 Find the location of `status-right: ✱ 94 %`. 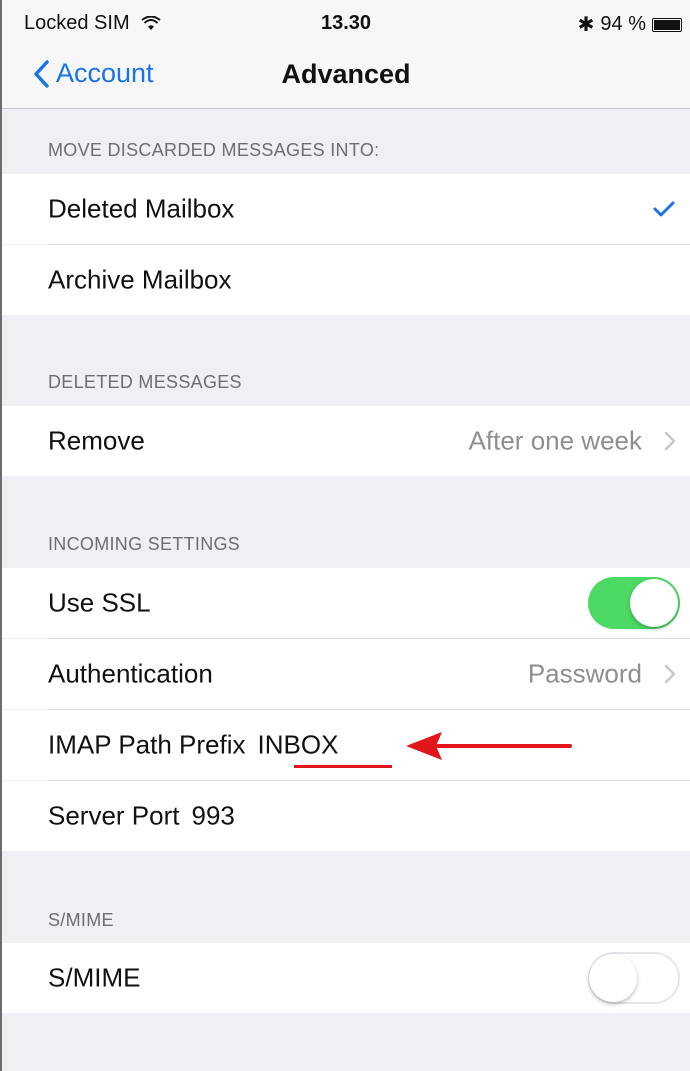

status-right: ✱ 94 % is located at coordinates (630, 24).